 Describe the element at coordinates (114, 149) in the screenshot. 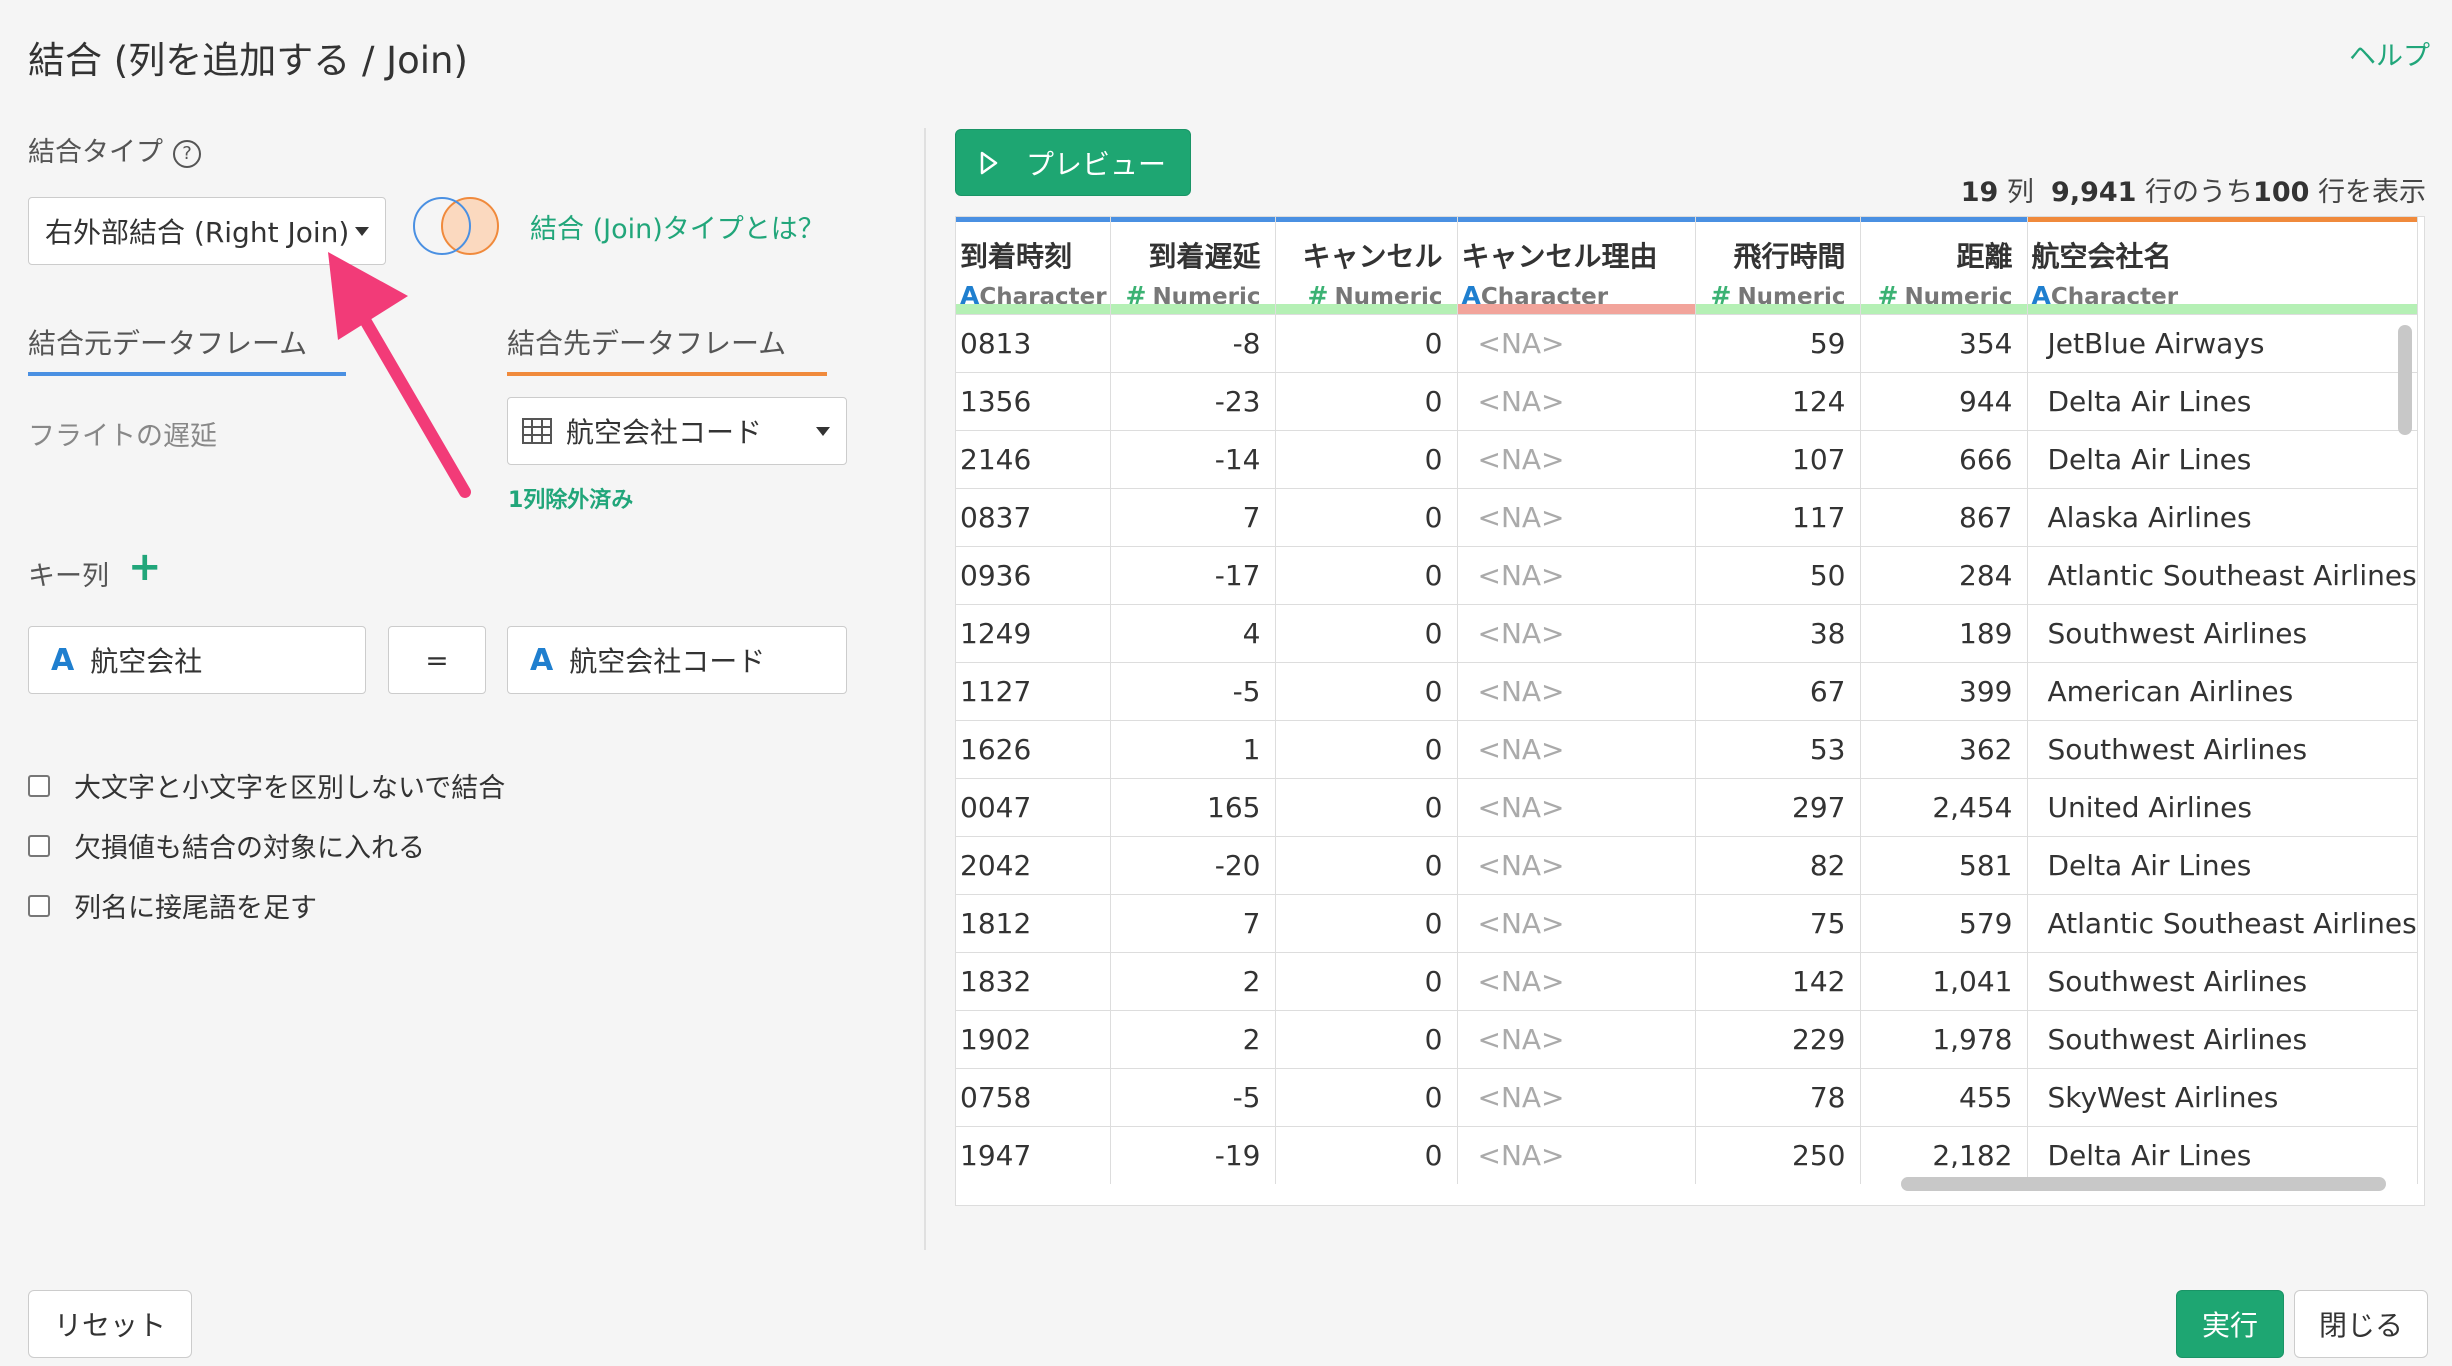

I see `join-type-label: 結合タイプ?` at that location.